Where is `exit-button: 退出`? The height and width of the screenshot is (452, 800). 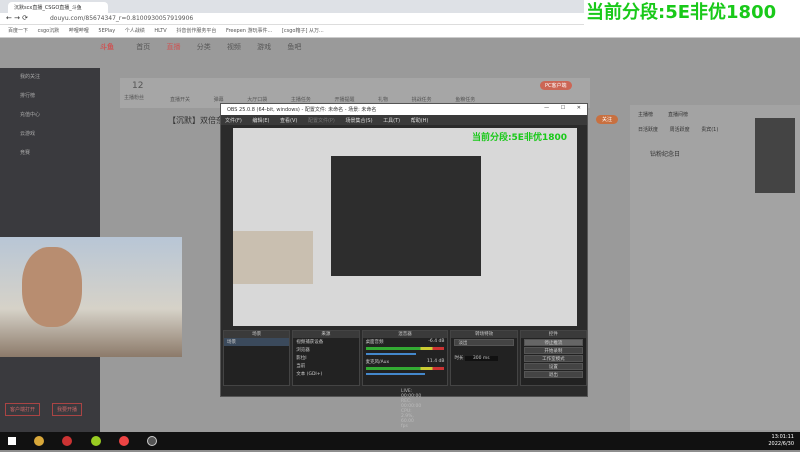
exit-button: 退出 is located at coordinates (553, 374).